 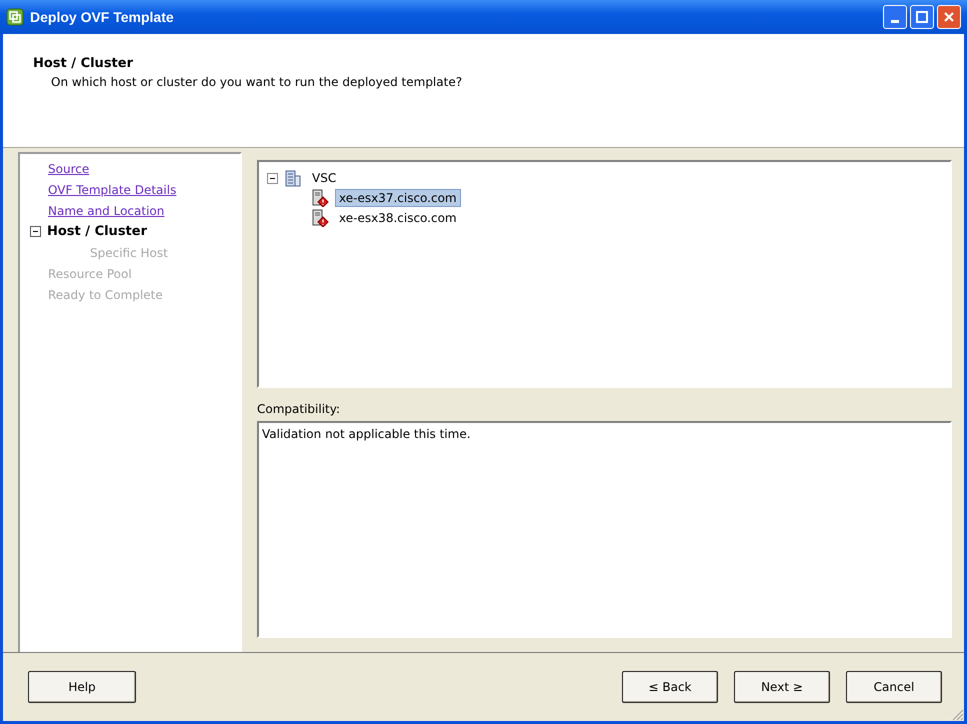 I want to click on compatibility-message: Validation not applicable this time., so click(x=366, y=434).